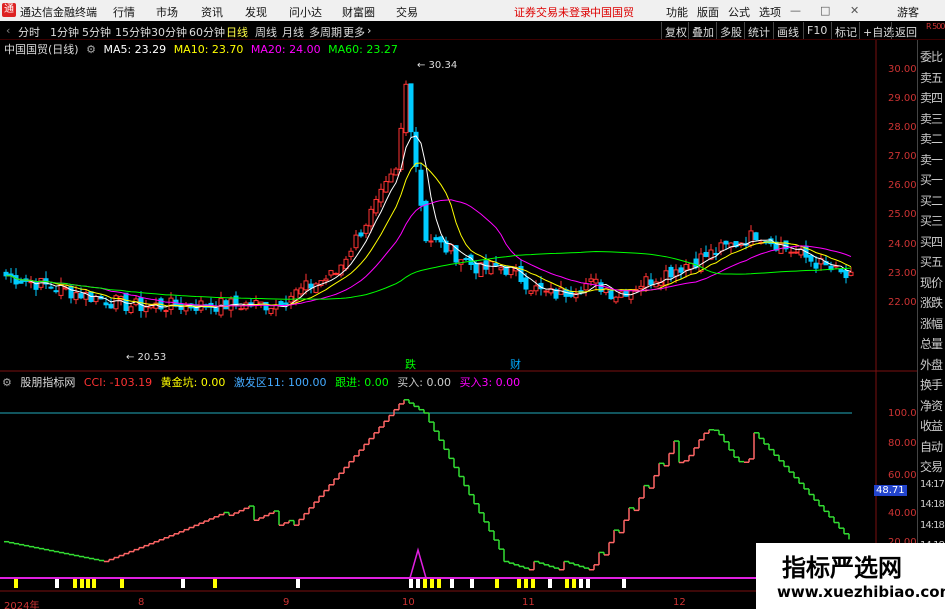 The image size is (945, 609). What do you see at coordinates (850, 576) in the screenshot?
I see `watermark: 指标严选网 www.xuezhibiao.com` at bounding box center [850, 576].